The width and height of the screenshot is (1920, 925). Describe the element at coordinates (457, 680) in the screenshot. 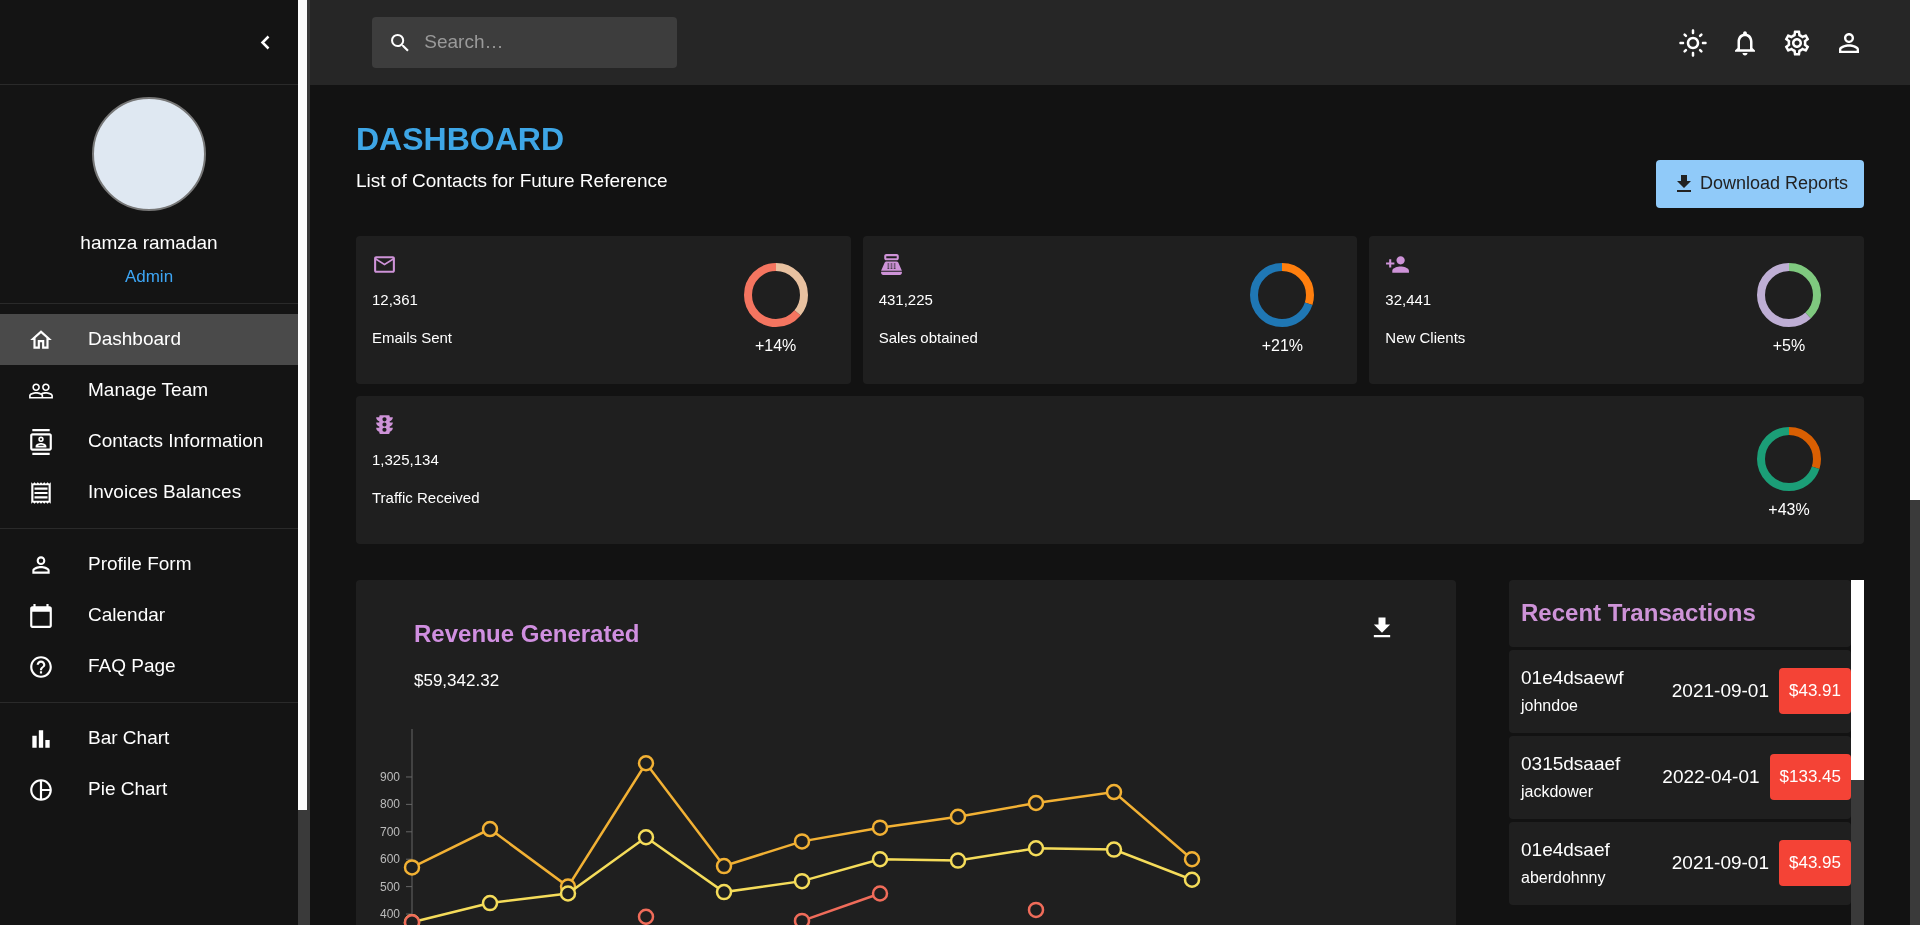

I see `revenue-amount: $59,342.32` at that location.